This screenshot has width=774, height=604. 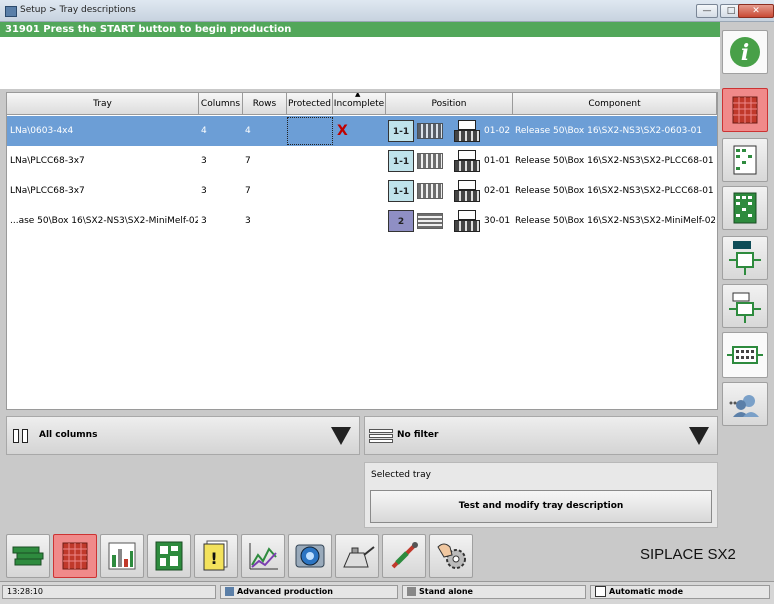 I want to click on status-production-text: Advanced production, so click(x=285, y=591).